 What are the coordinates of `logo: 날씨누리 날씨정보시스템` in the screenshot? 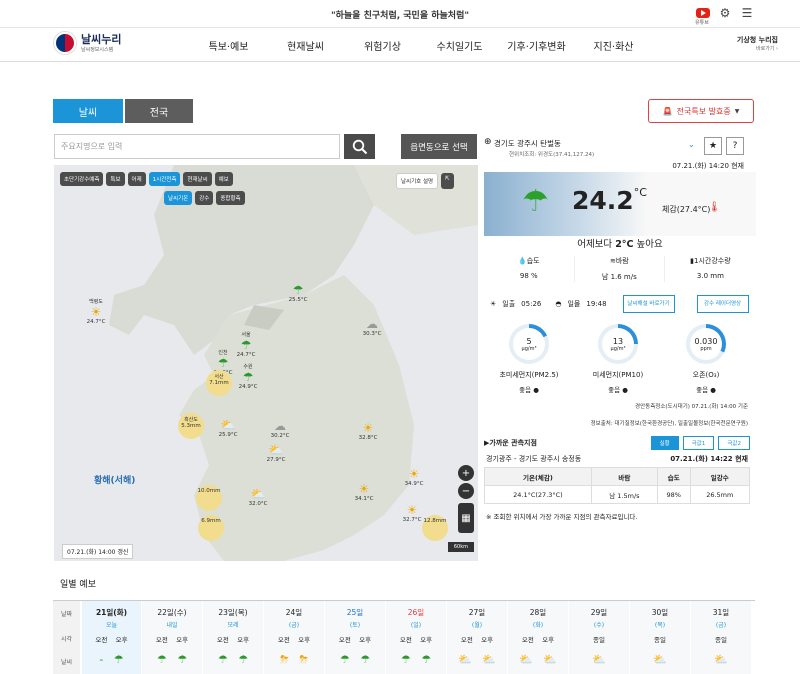 It's located at (87, 43).